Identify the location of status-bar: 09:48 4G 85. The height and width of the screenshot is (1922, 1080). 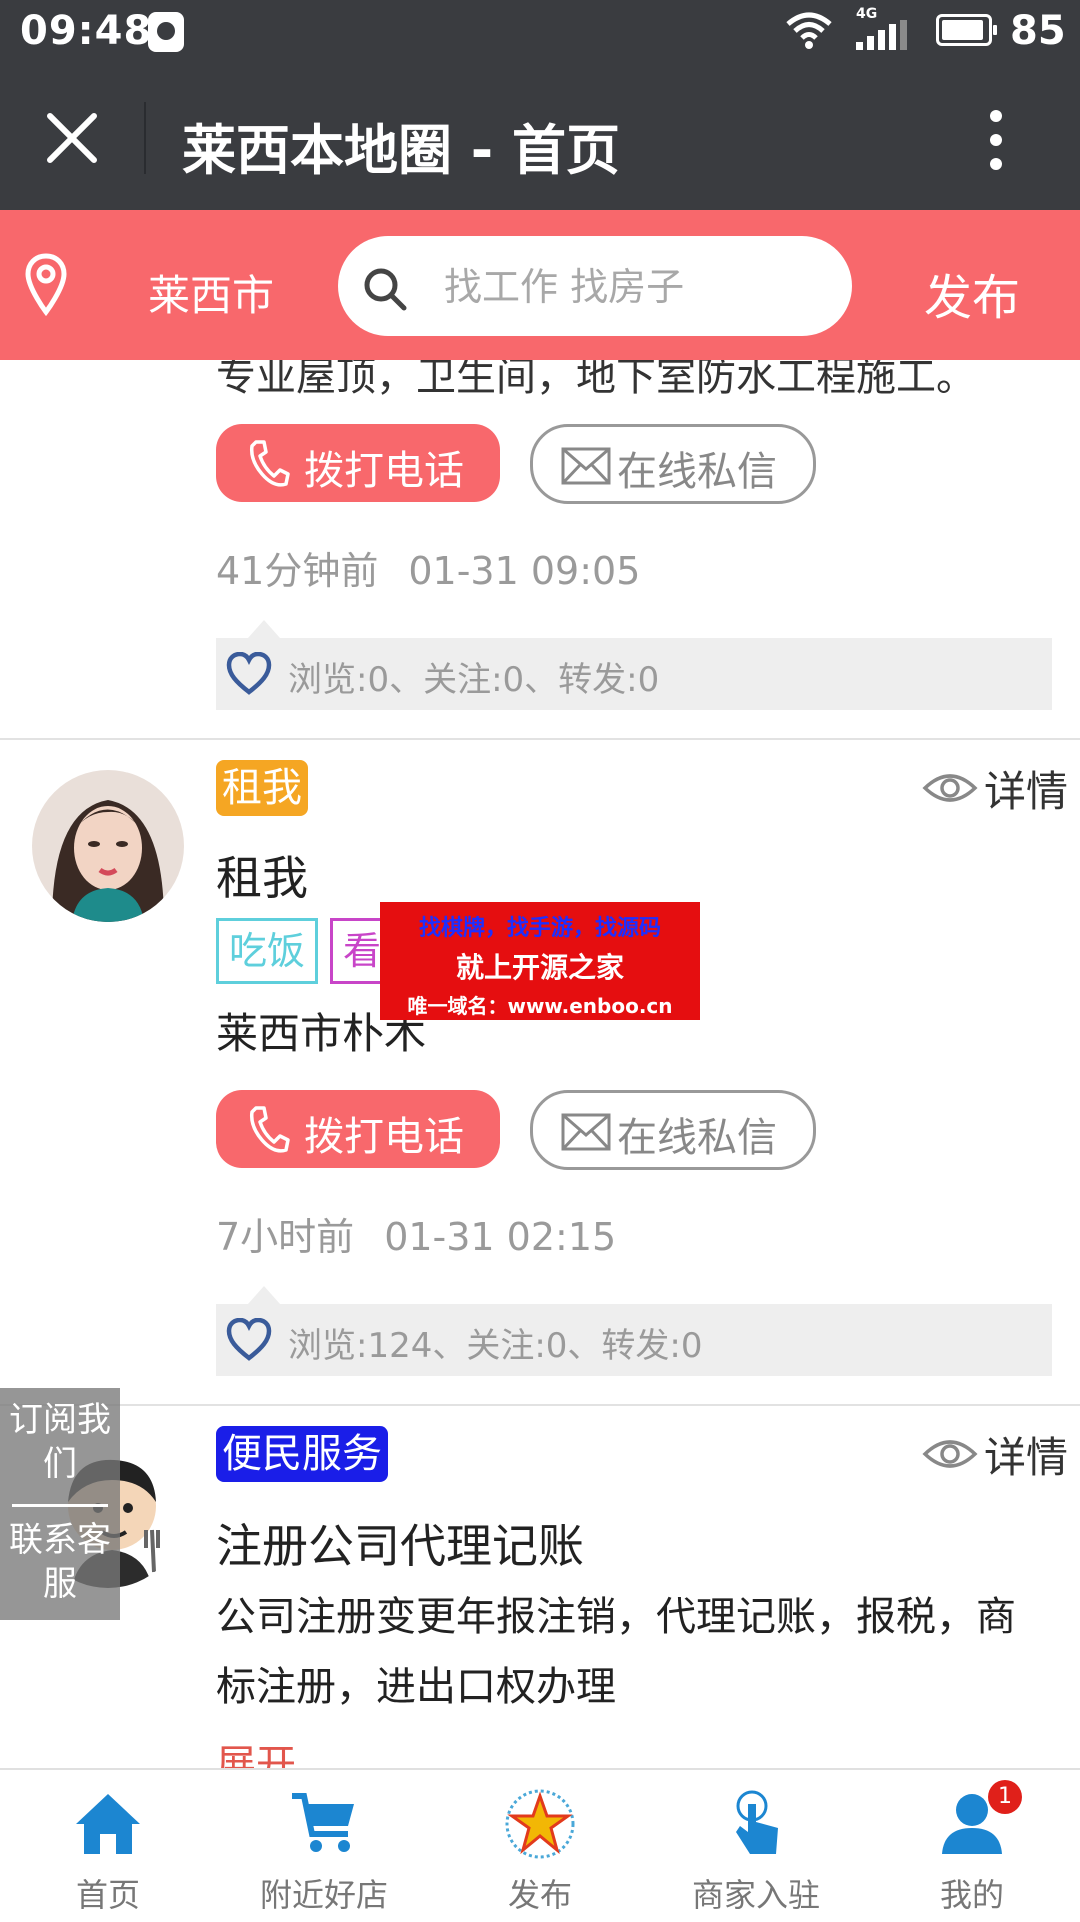
(540, 33).